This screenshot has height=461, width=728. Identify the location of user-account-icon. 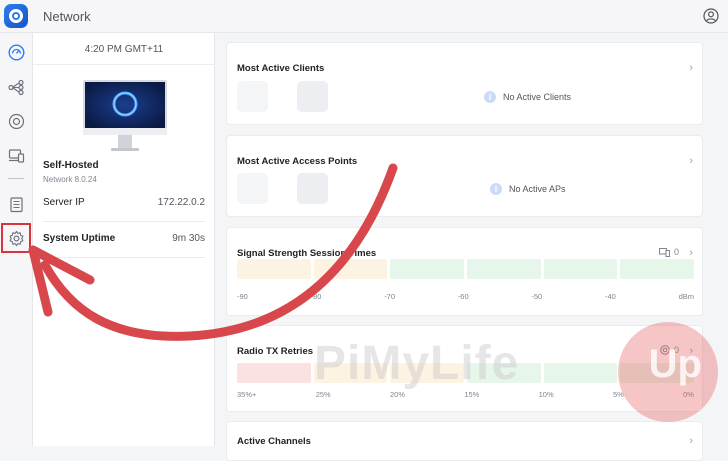
(711, 16).